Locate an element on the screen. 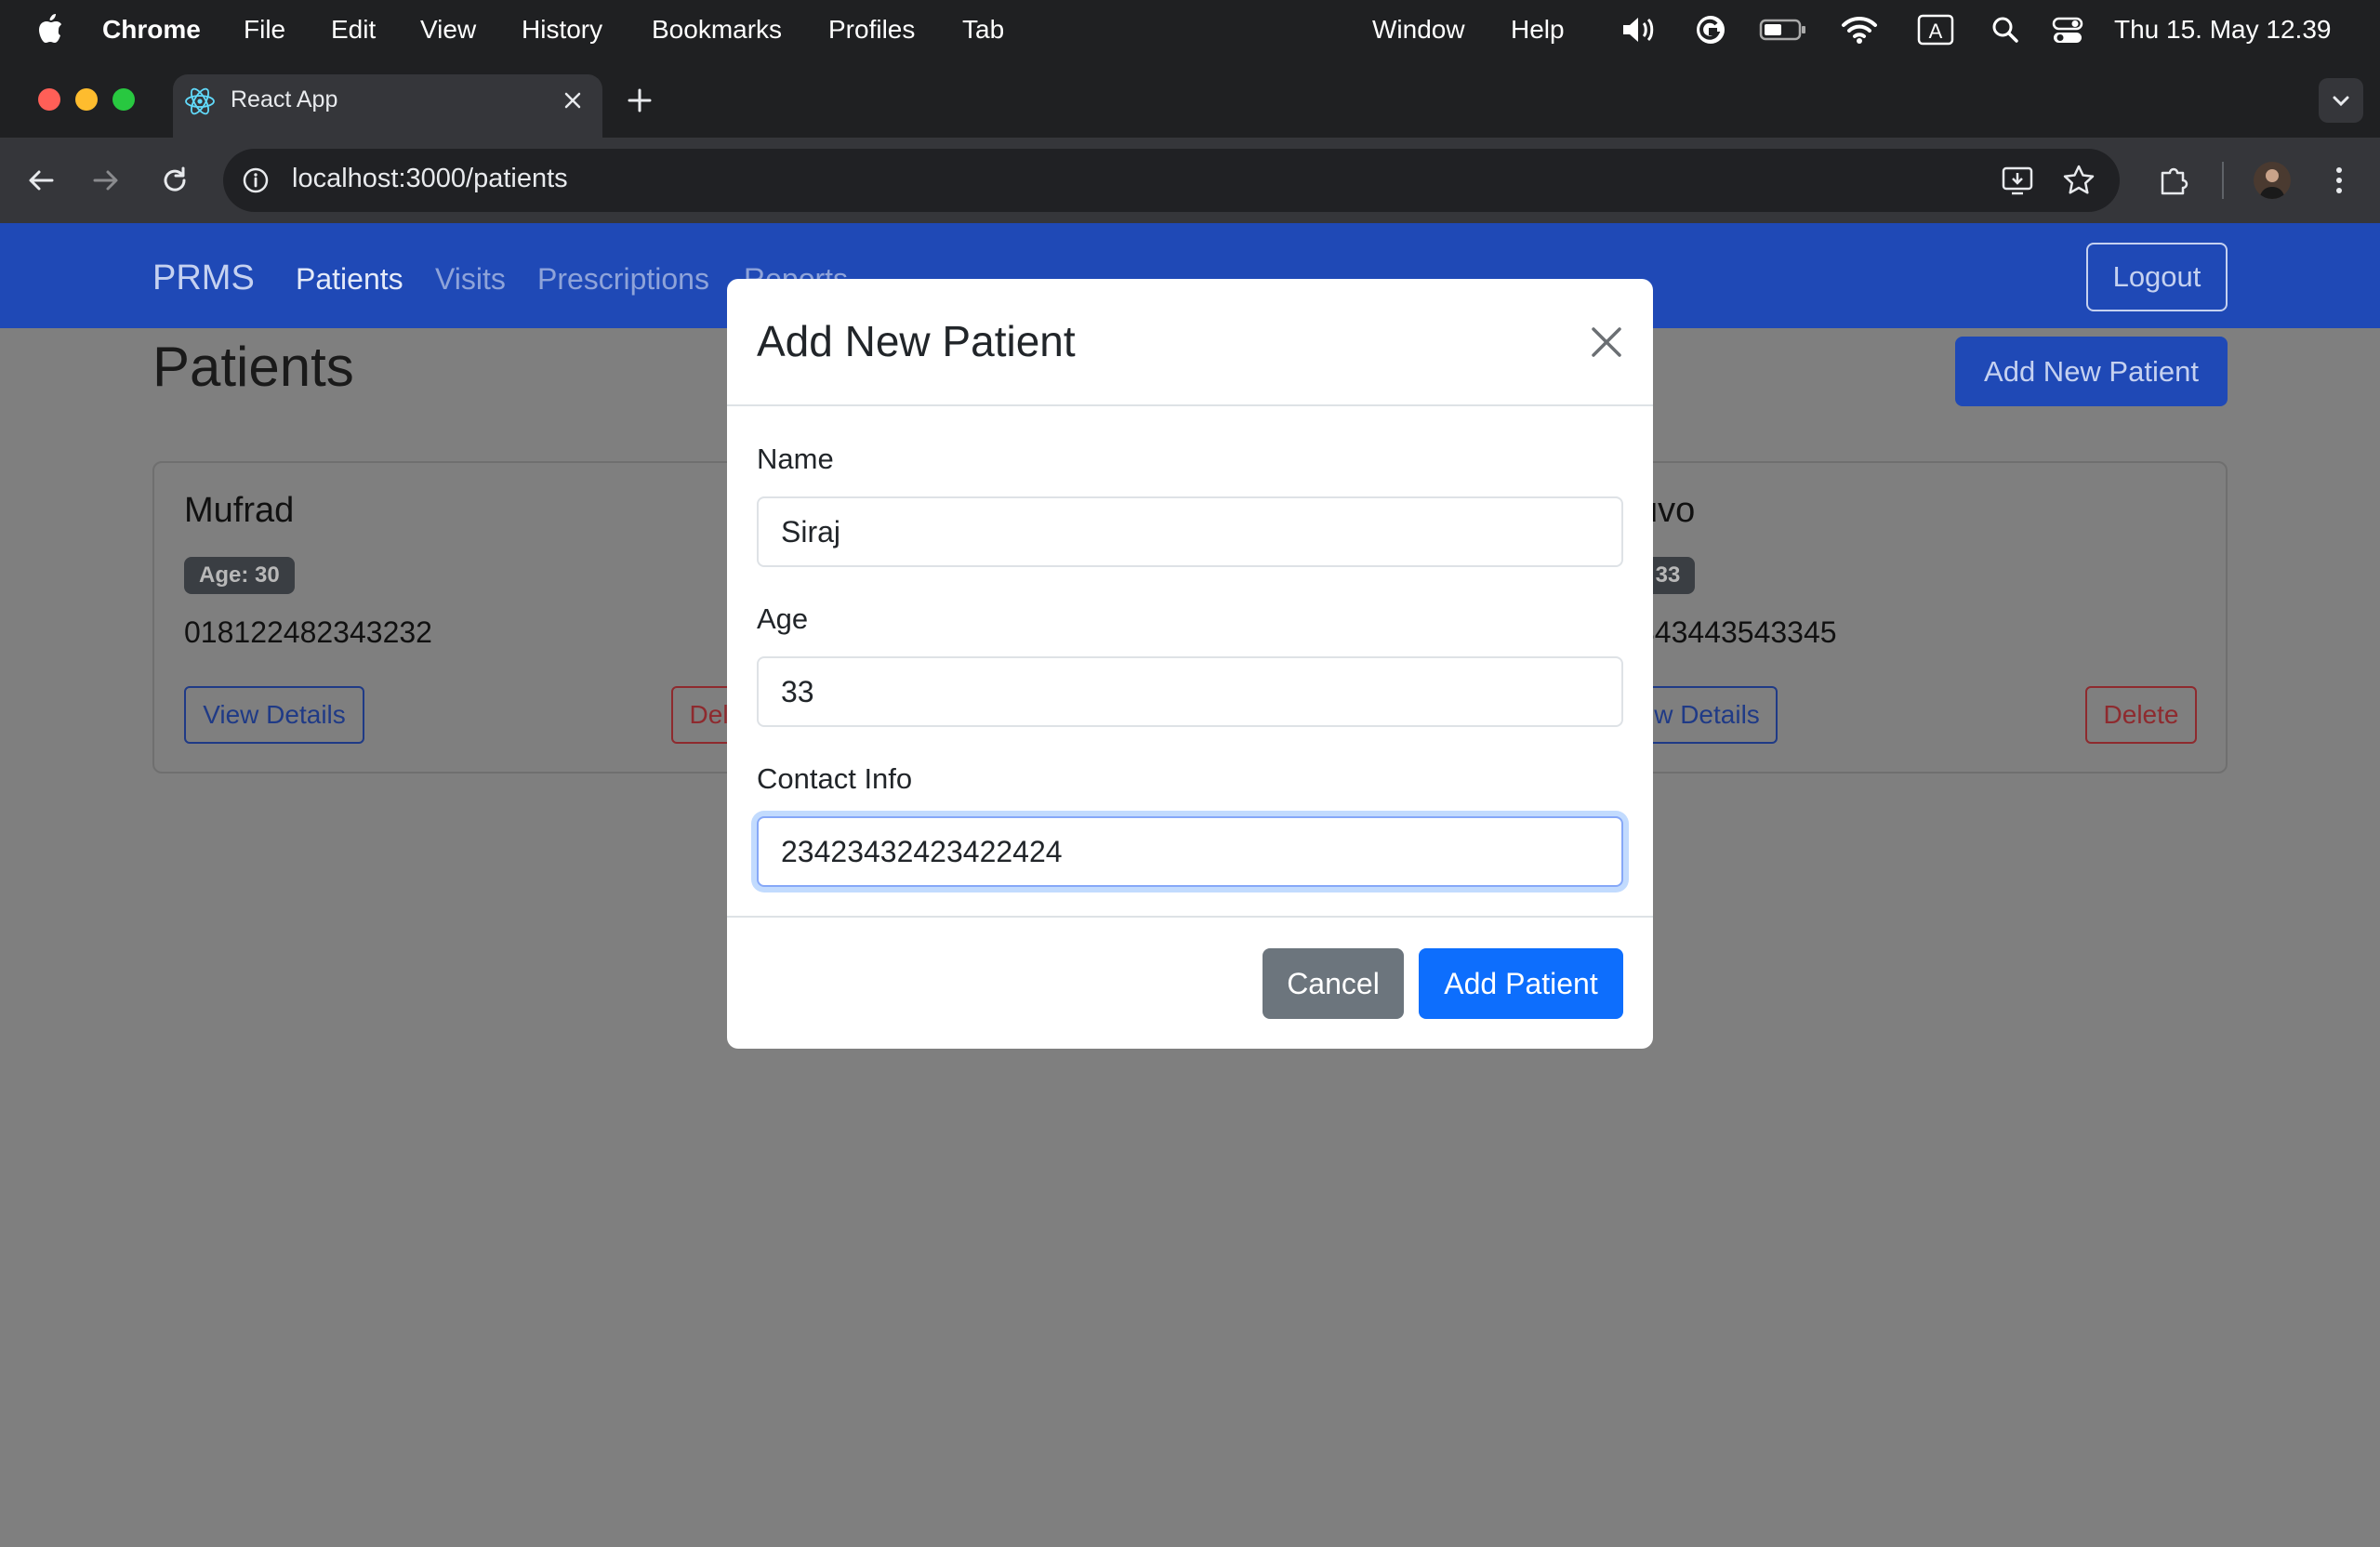 The image size is (2380, 1547). profile-avatar is located at coordinates (2272, 180).